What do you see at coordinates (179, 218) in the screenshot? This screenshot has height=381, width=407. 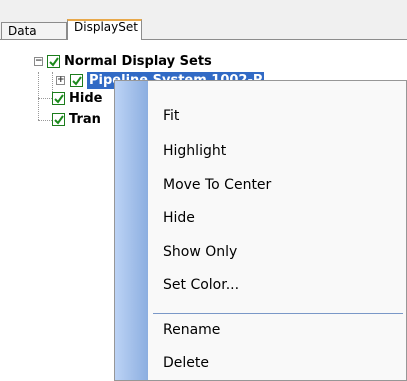 I see `menu-item-hide: Hide` at bounding box center [179, 218].